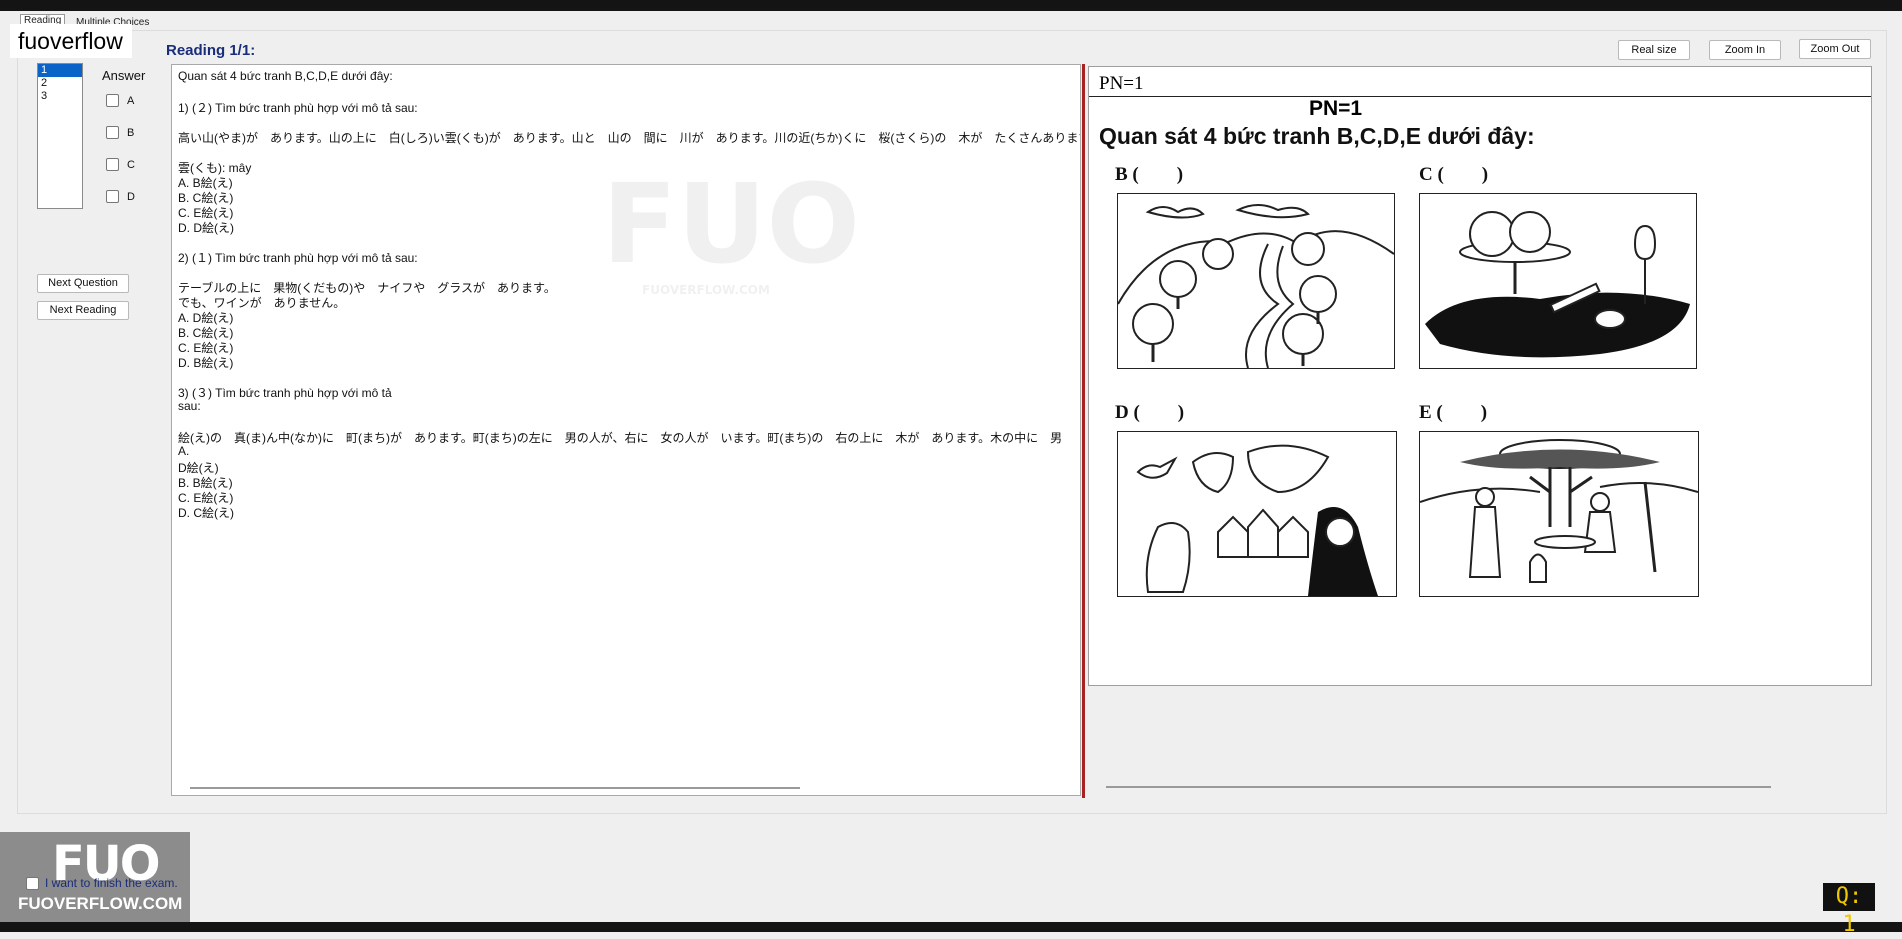  What do you see at coordinates (112, 196) in the screenshot?
I see `checkbox-d` at bounding box center [112, 196].